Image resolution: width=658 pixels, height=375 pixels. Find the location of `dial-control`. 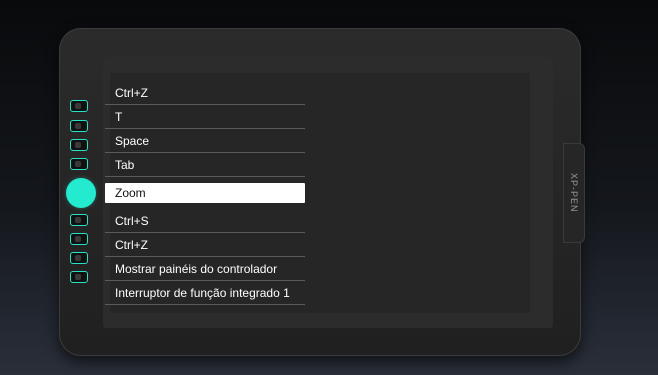

dial-control is located at coordinates (81, 193).